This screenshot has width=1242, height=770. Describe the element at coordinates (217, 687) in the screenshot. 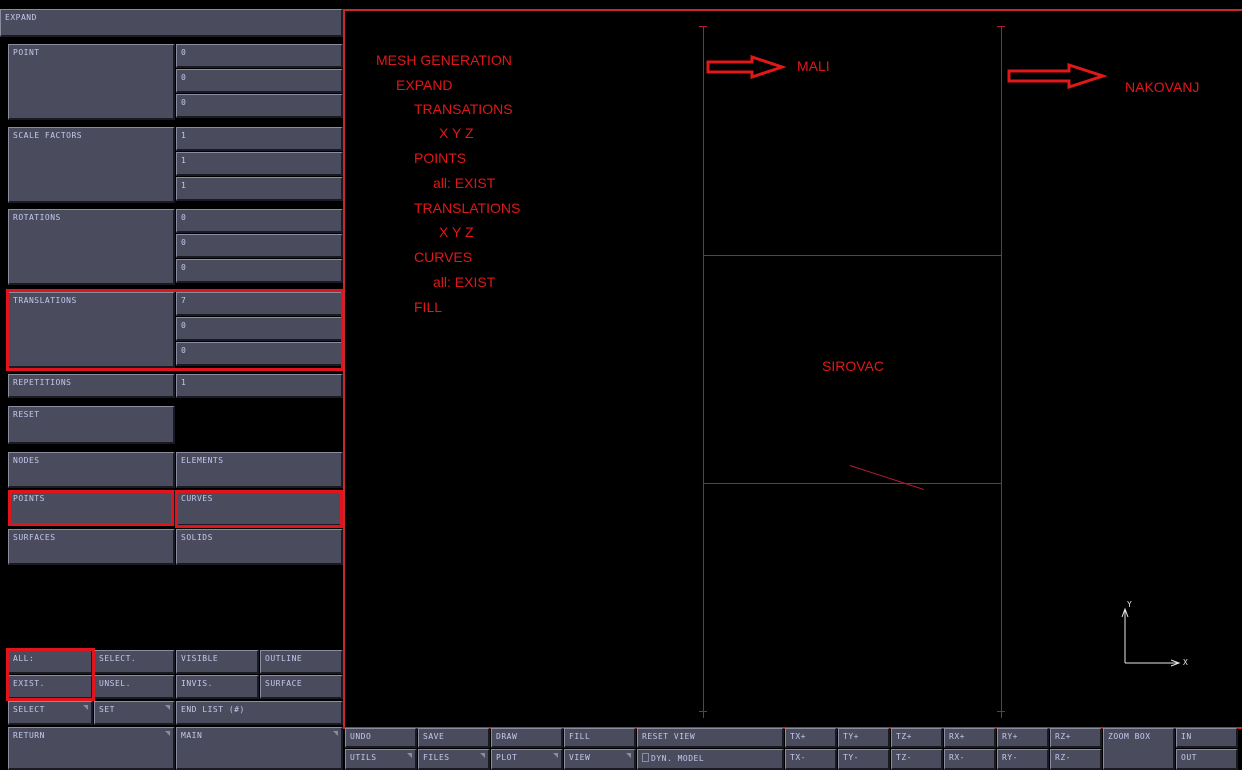

I see `invis-button: INVIS.` at that location.